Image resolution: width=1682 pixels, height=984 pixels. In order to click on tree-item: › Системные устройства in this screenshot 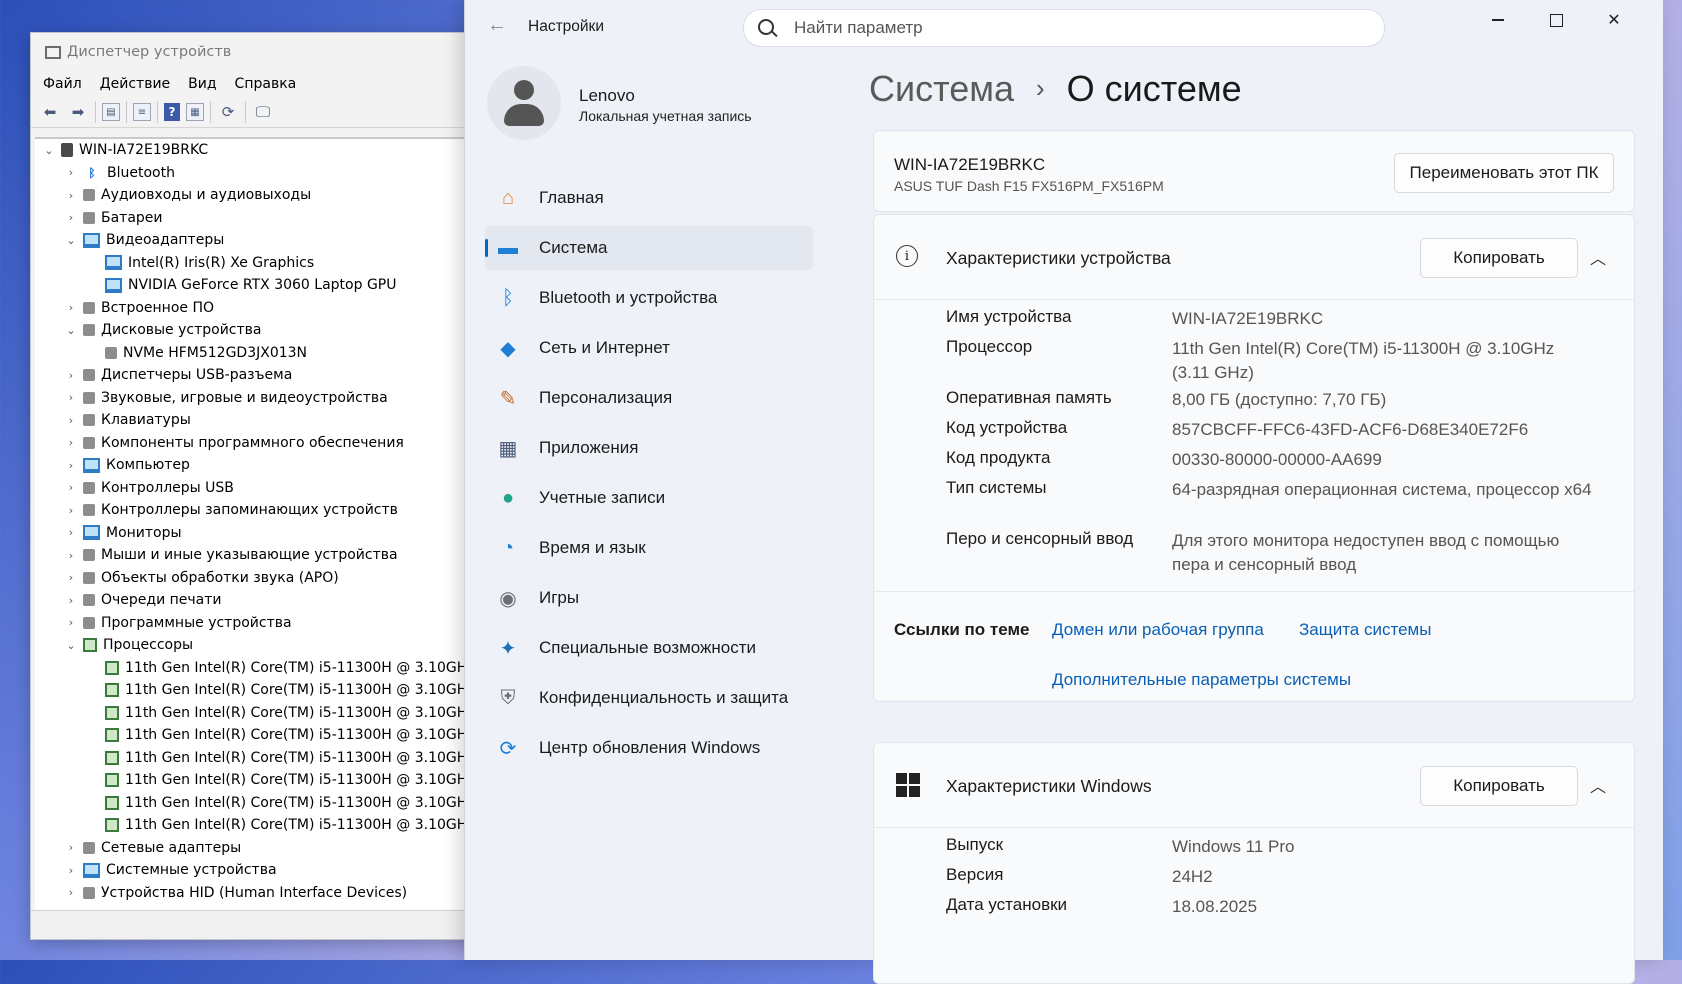, I will do `click(268, 870)`.